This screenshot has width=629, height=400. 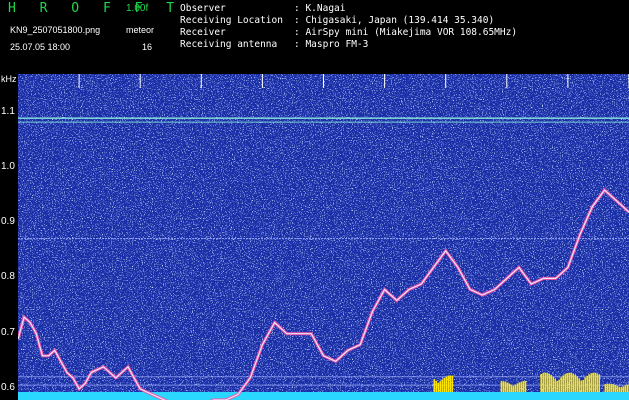 What do you see at coordinates (203, 8) in the screenshot?
I see `info-label: Observer` at bounding box center [203, 8].